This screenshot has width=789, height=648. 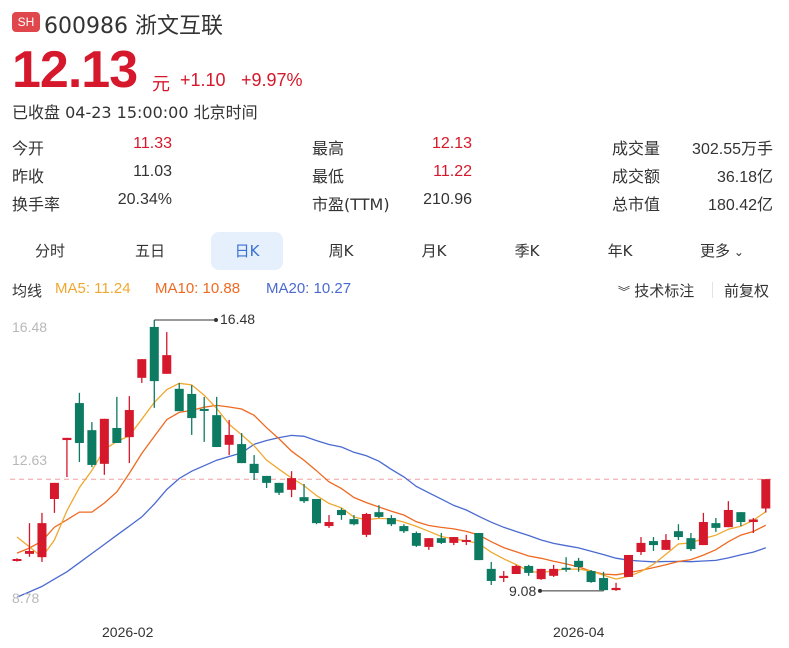 What do you see at coordinates (579, 632) in the screenshot?
I see `x-label-apr: 2026-04` at bounding box center [579, 632].